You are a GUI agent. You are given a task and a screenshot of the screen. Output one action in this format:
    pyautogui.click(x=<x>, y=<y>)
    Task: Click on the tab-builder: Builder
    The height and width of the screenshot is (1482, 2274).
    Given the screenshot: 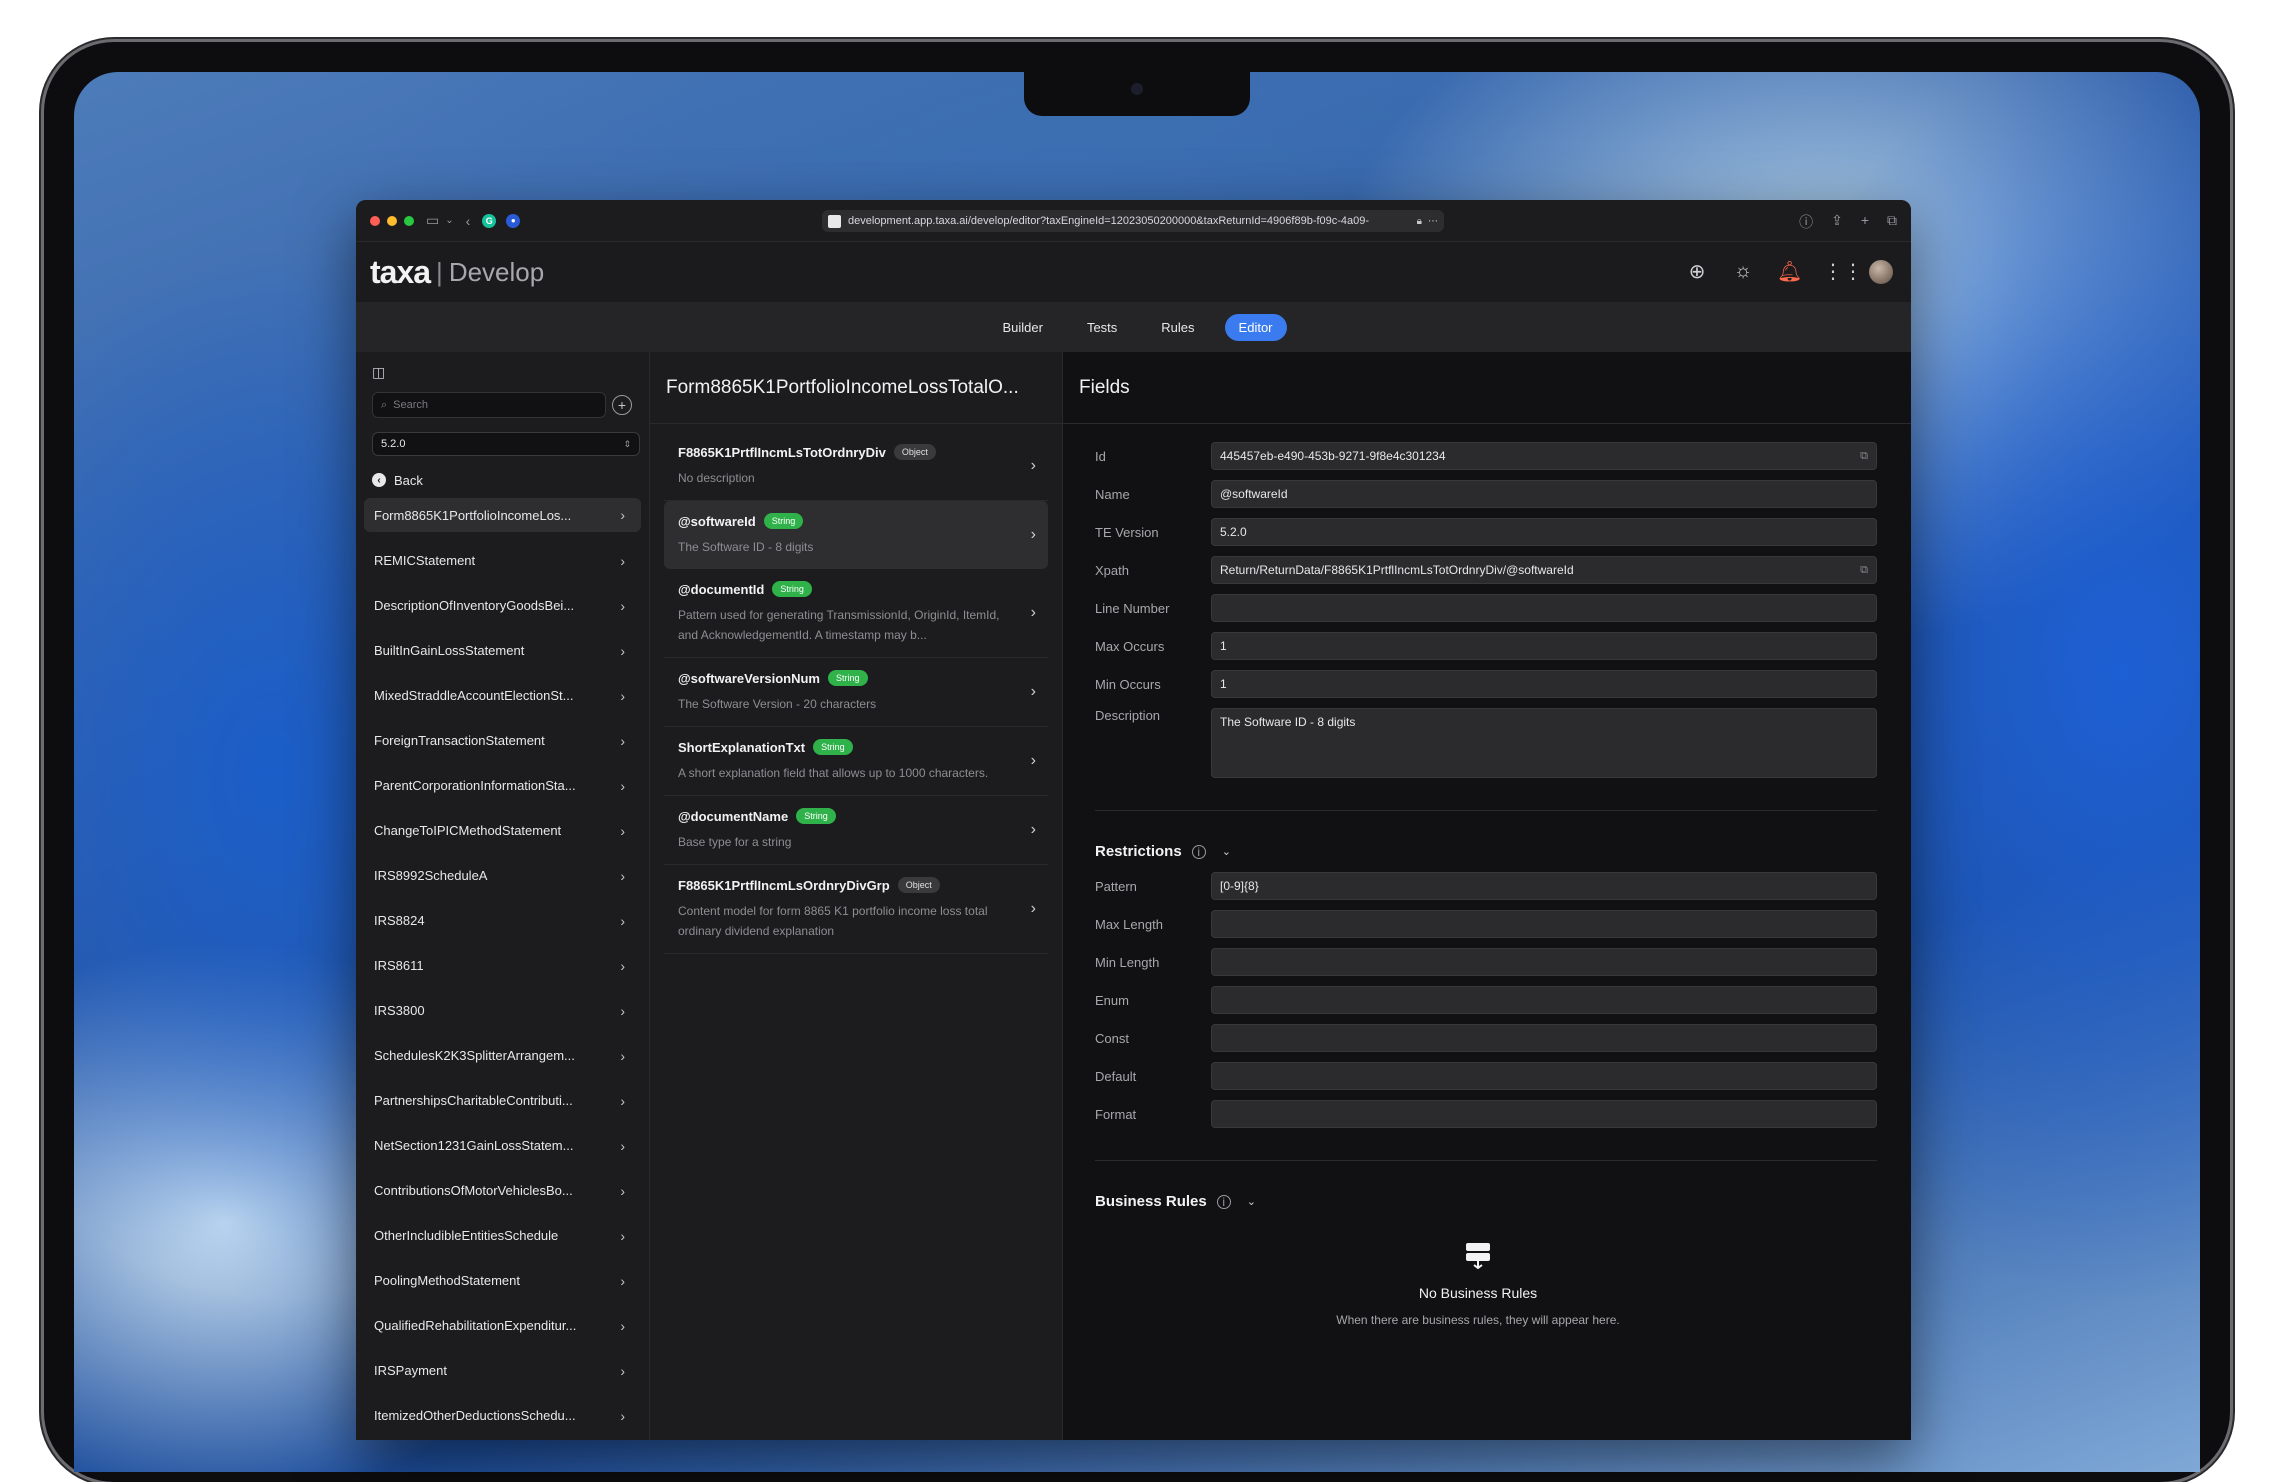 What is the action you would take?
    pyautogui.click(x=1022, y=327)
    